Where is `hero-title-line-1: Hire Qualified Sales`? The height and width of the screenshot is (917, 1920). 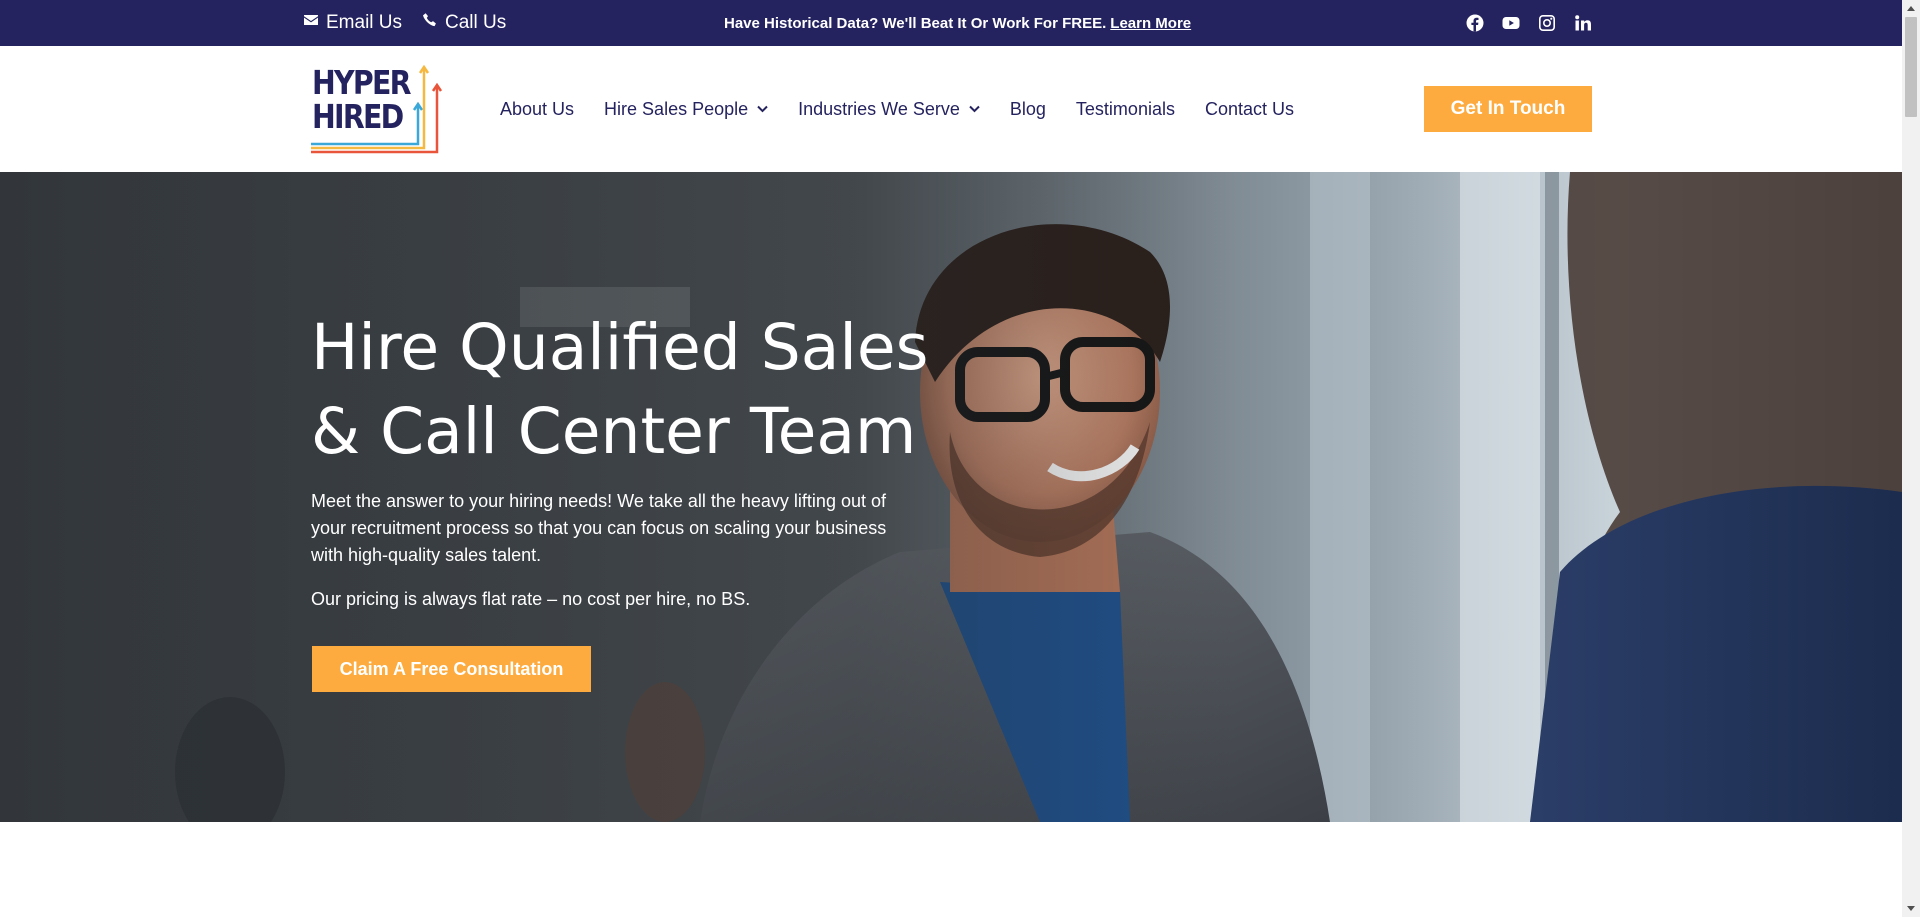 hero-title-line-1: Hire Qualified Sales is located at coordinates (620, 347).